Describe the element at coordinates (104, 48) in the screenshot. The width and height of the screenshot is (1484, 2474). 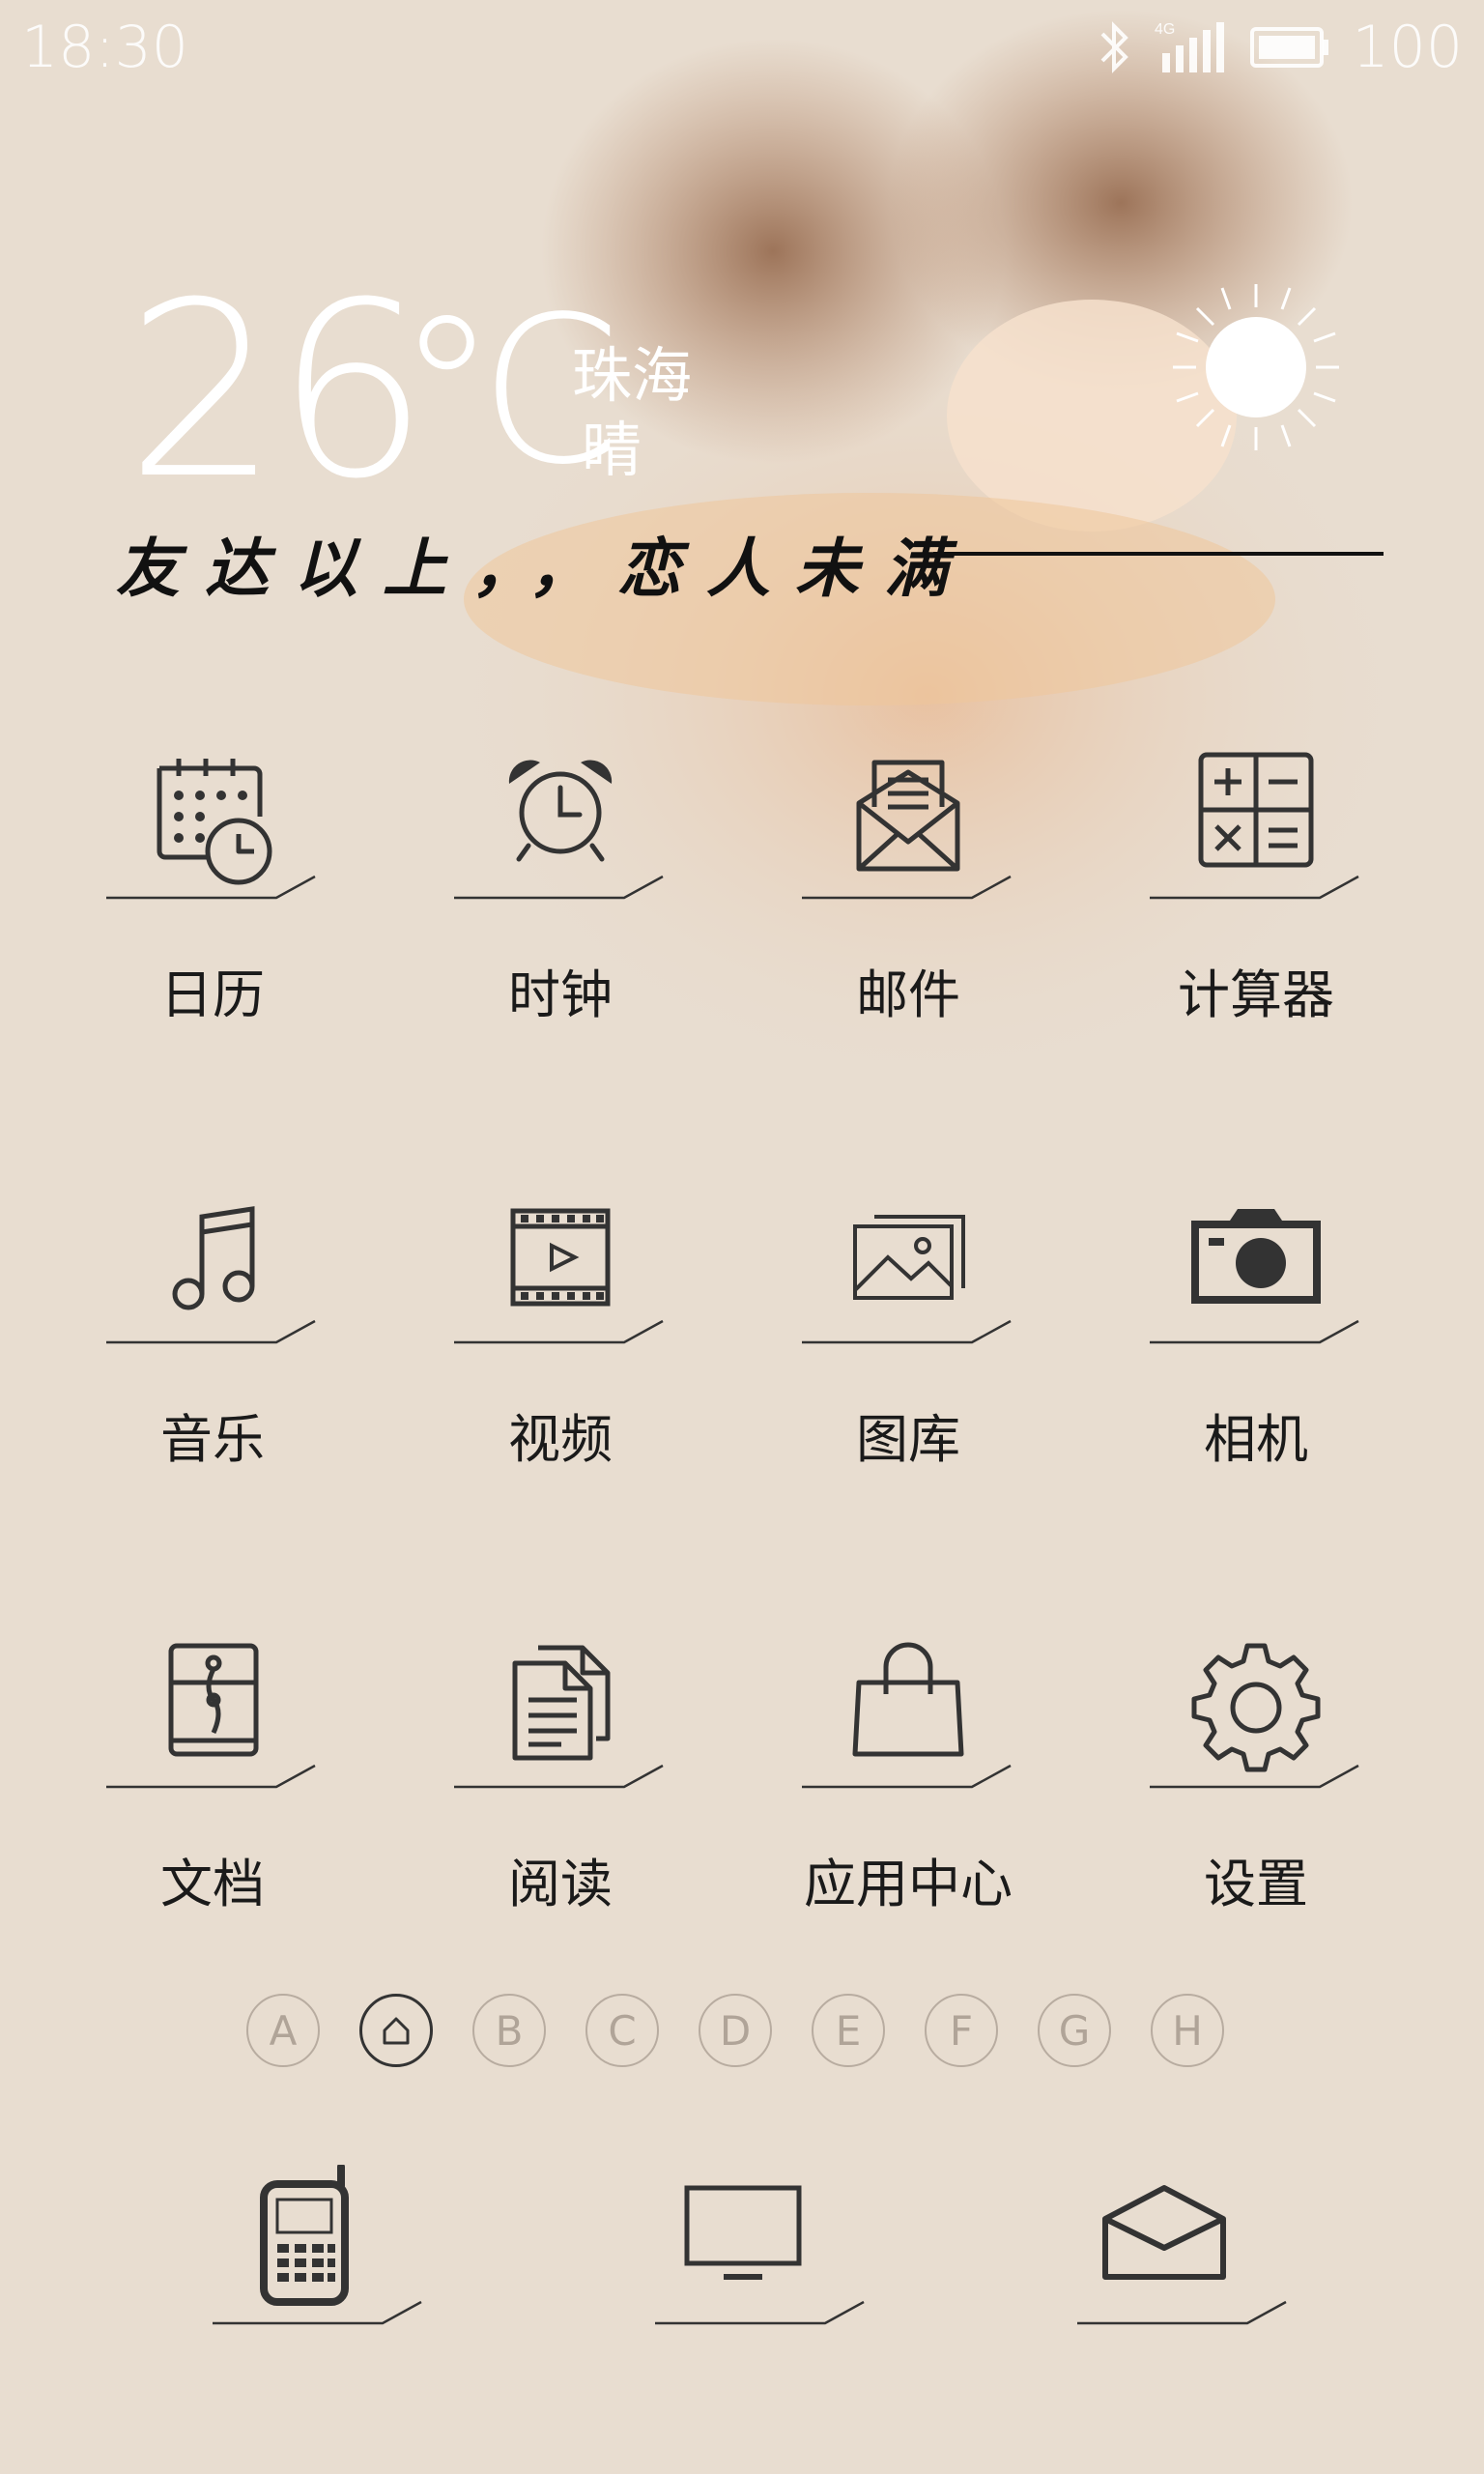
I see `status-time: 18:30` at that location.